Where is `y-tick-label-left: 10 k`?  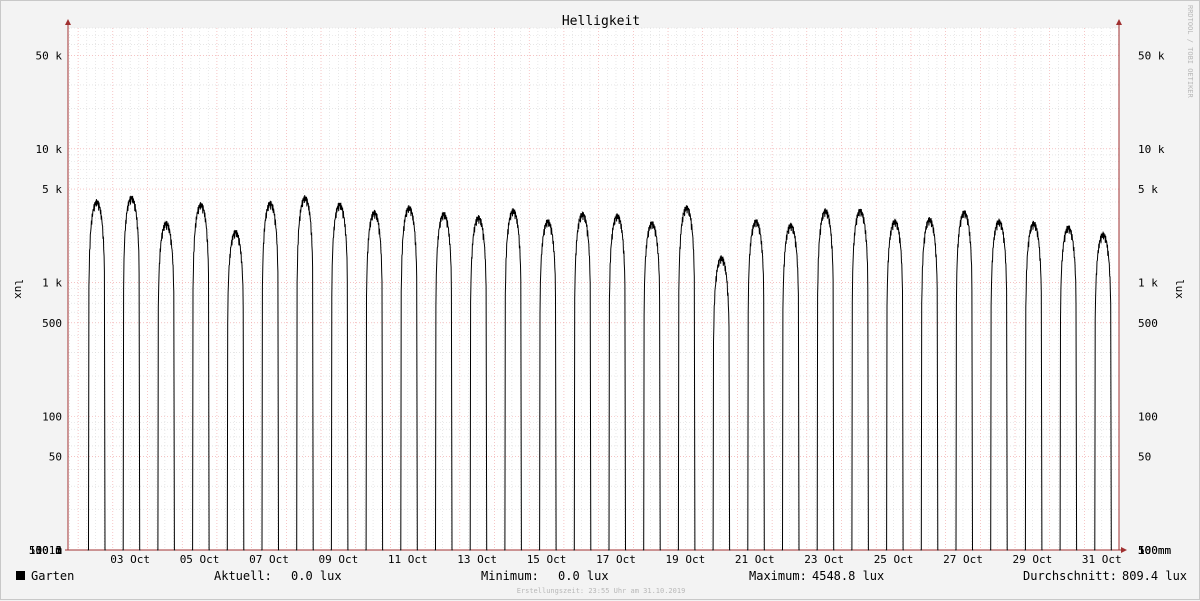
y-tick-label-left: 10 k is located at coordinates (49, 149).